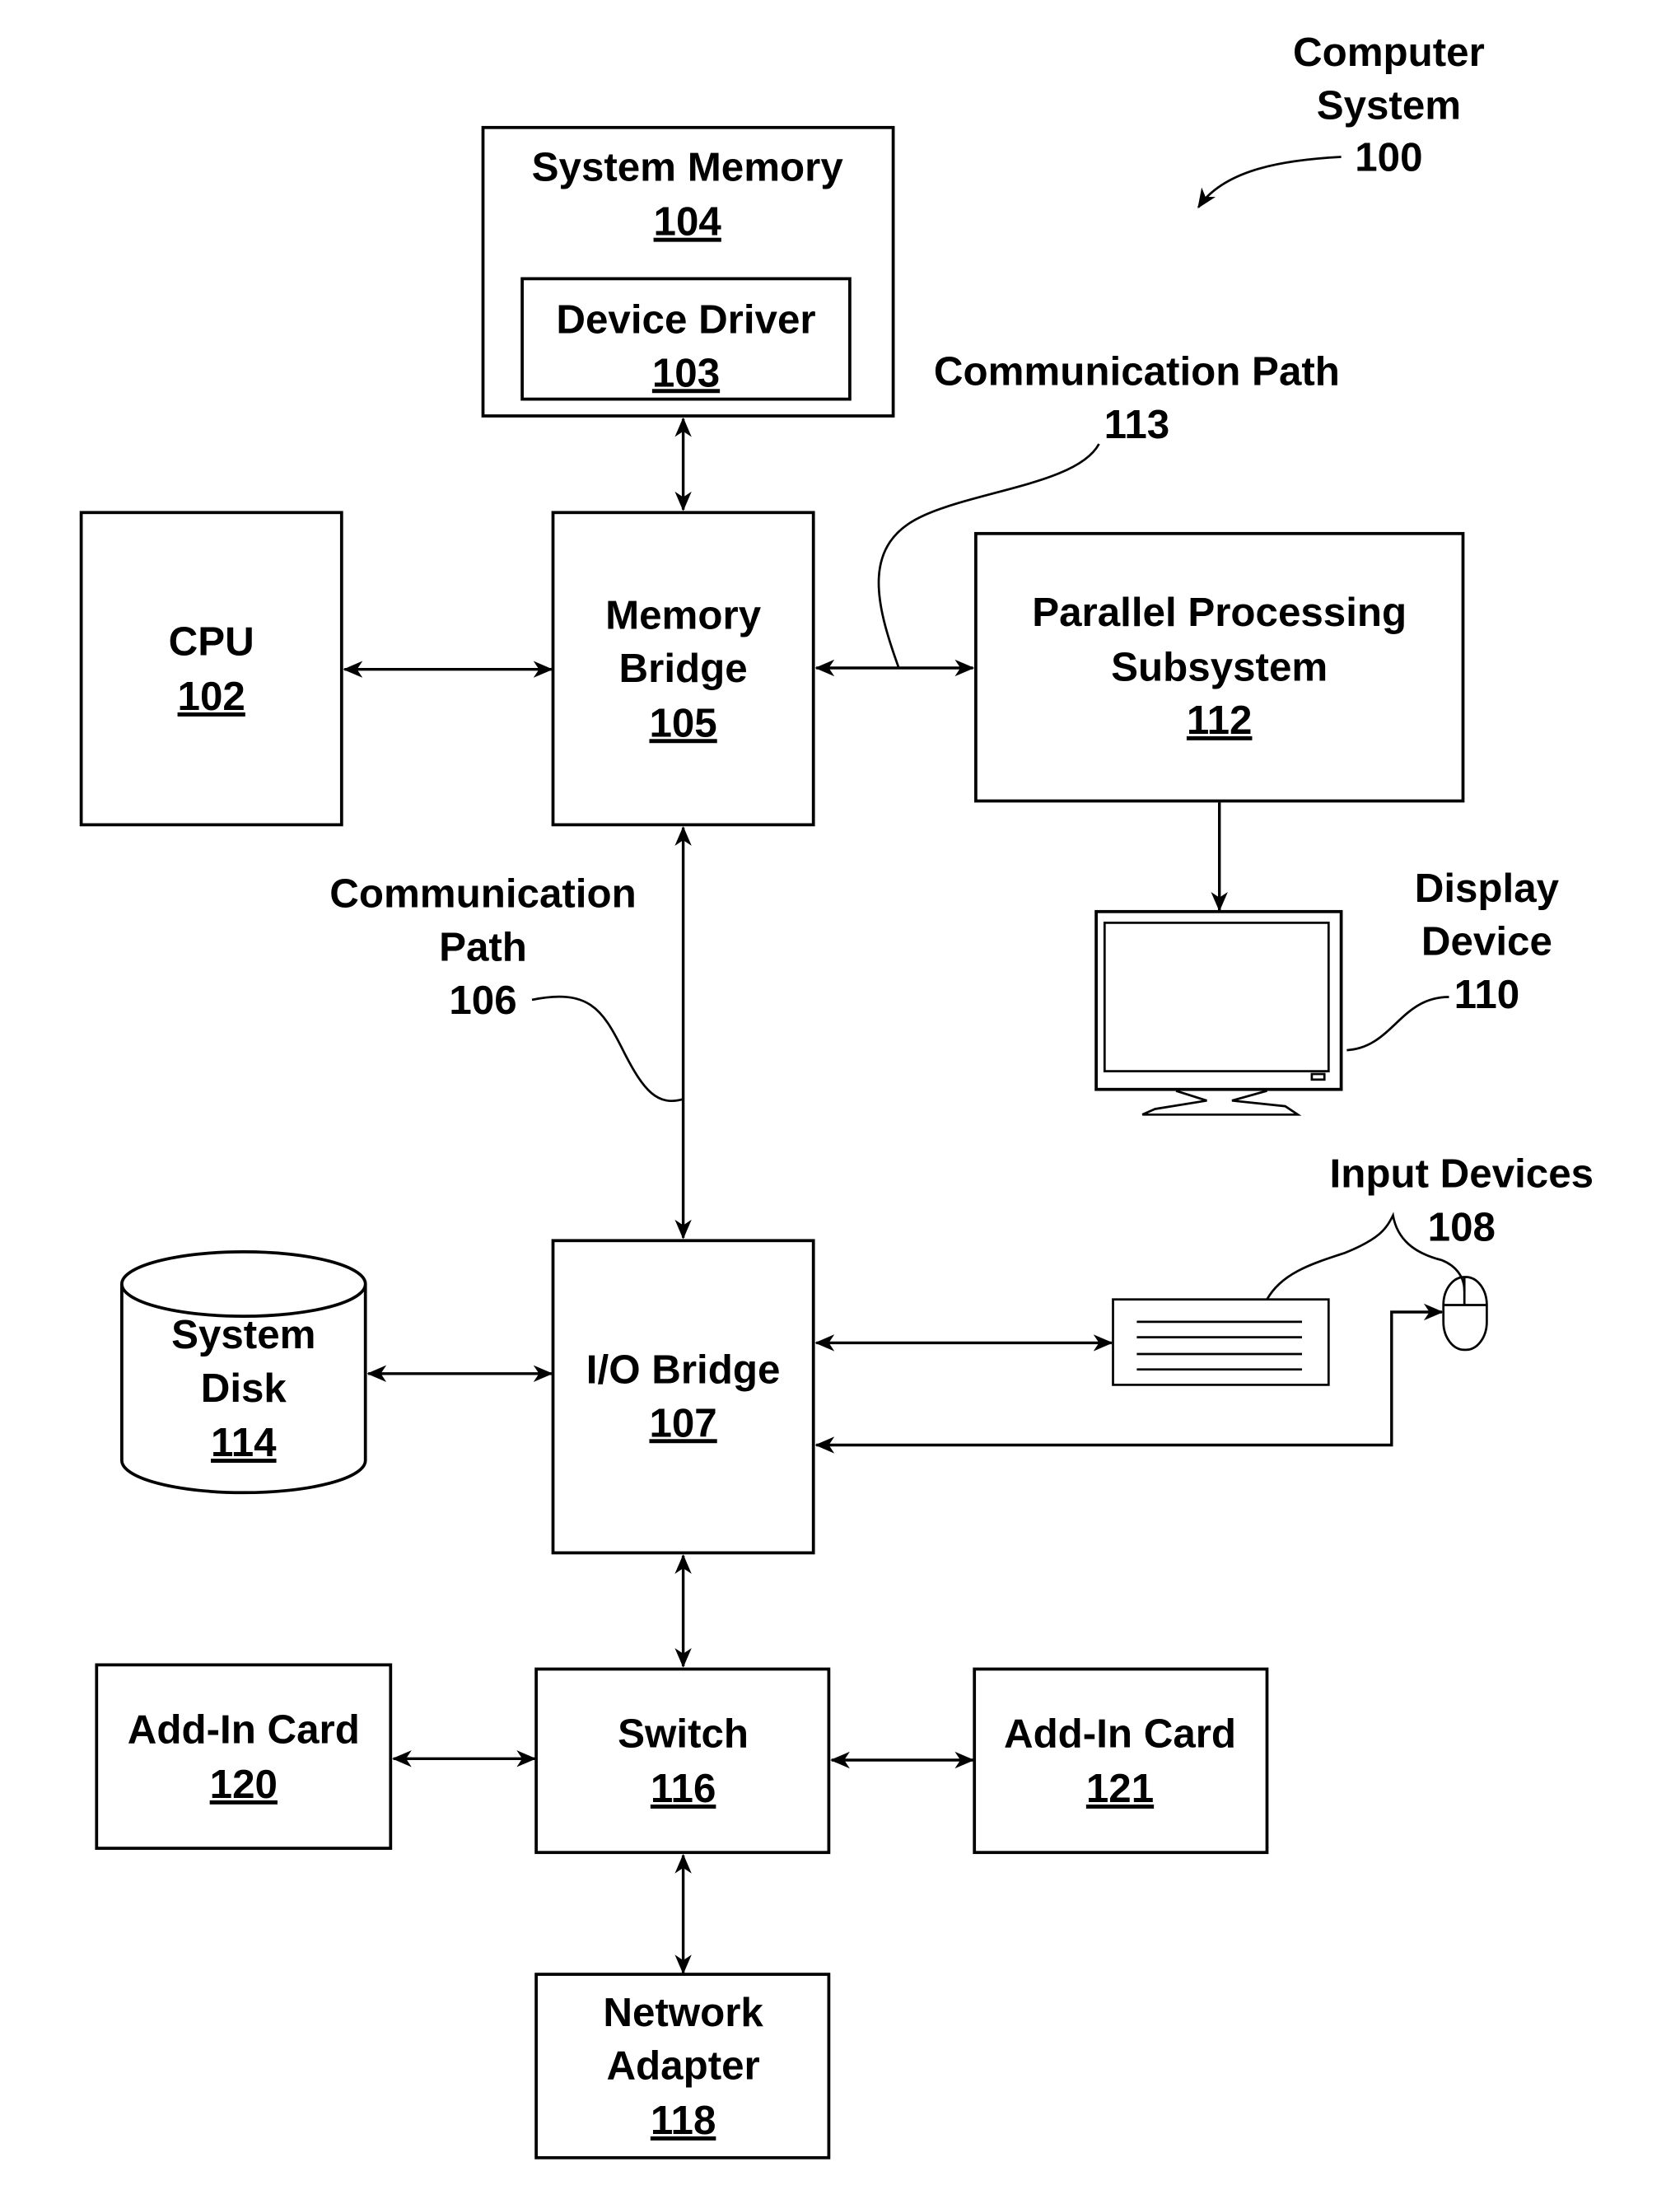 This screenshot has height=2190, width=1680. Describe the element at coordinates (688, 271) in the screenshot. I see `system-memory-block: System Memory 104 Device Driver 103` at that location.